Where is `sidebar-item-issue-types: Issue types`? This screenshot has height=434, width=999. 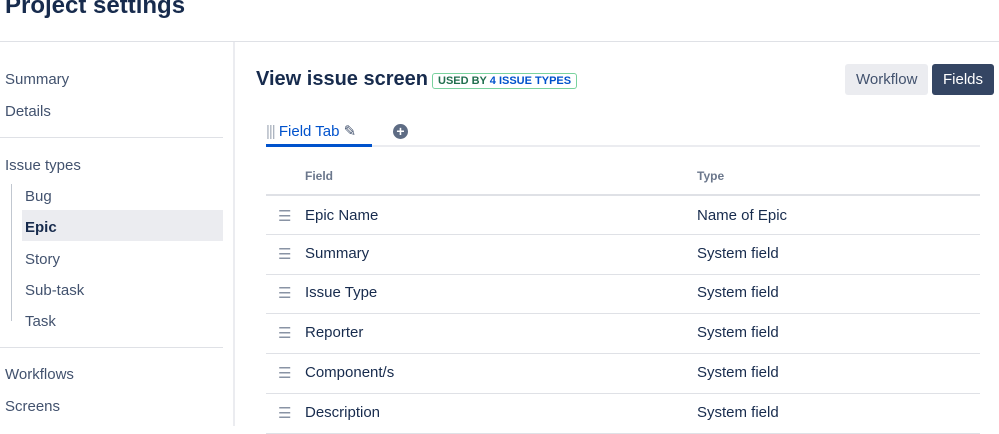 sidebar-item-issue-types: Issue types is located at coordinates (43, 165).